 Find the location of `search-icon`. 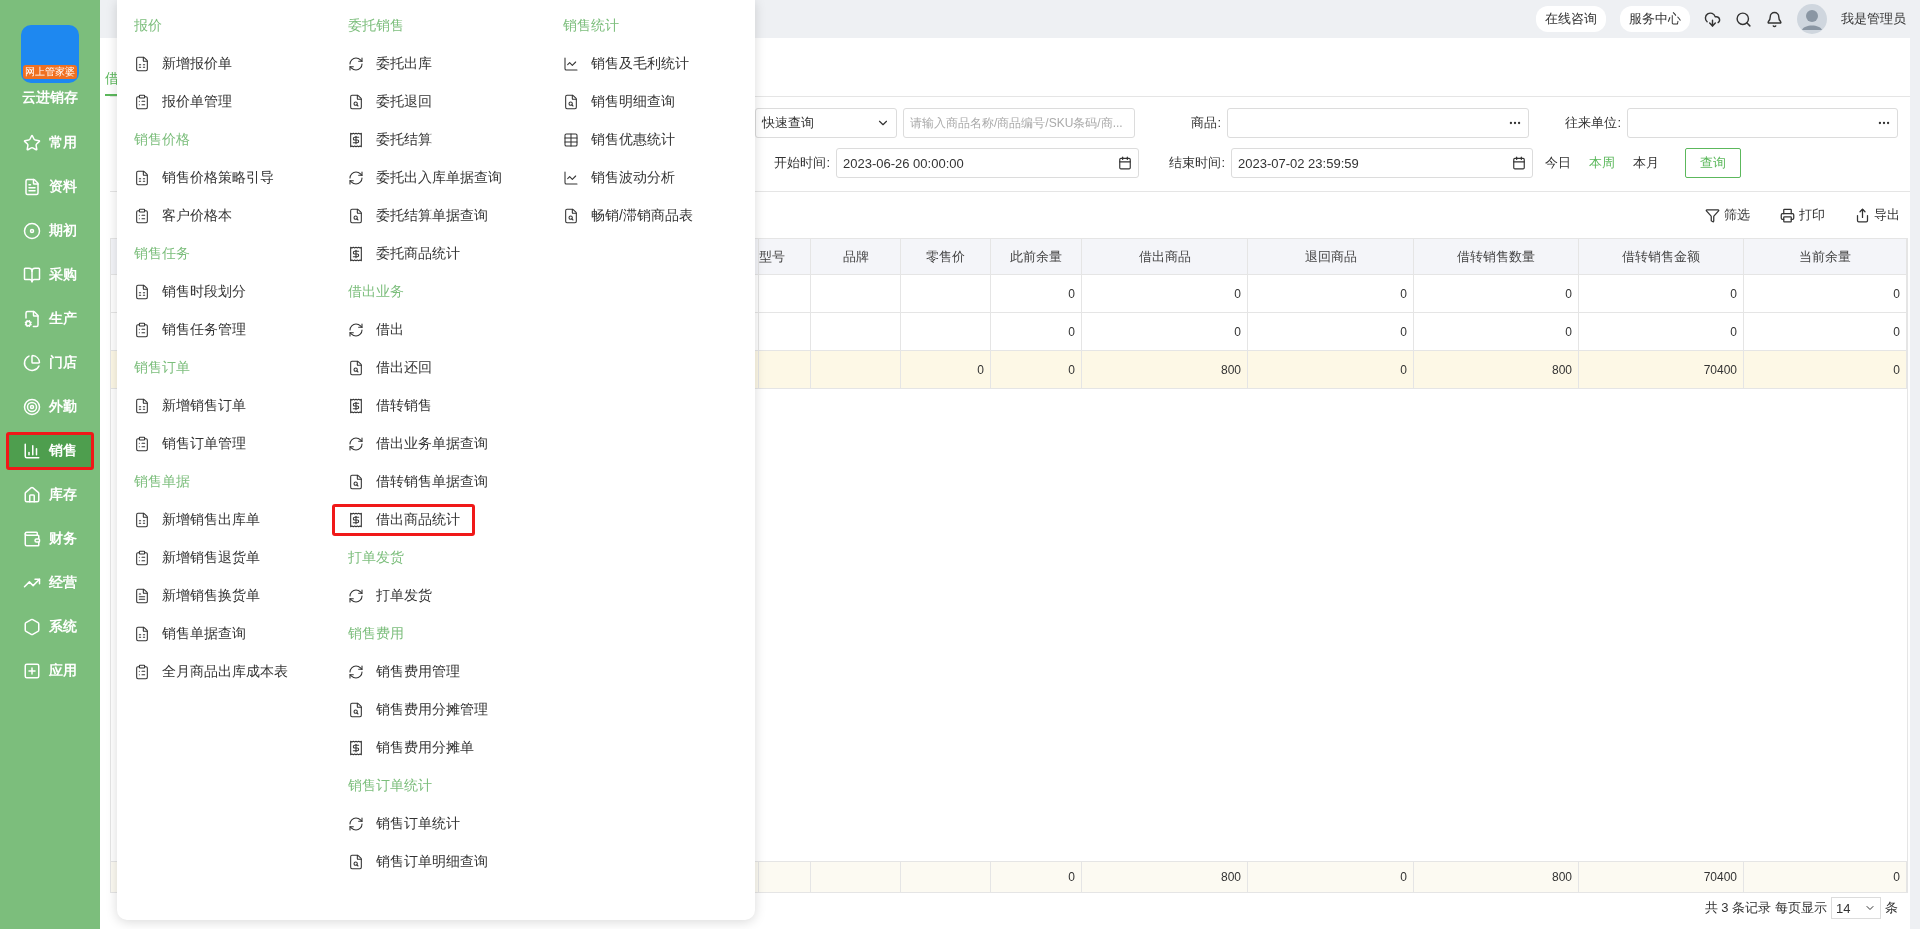

search-icon is located at coordinates (1743, 19).